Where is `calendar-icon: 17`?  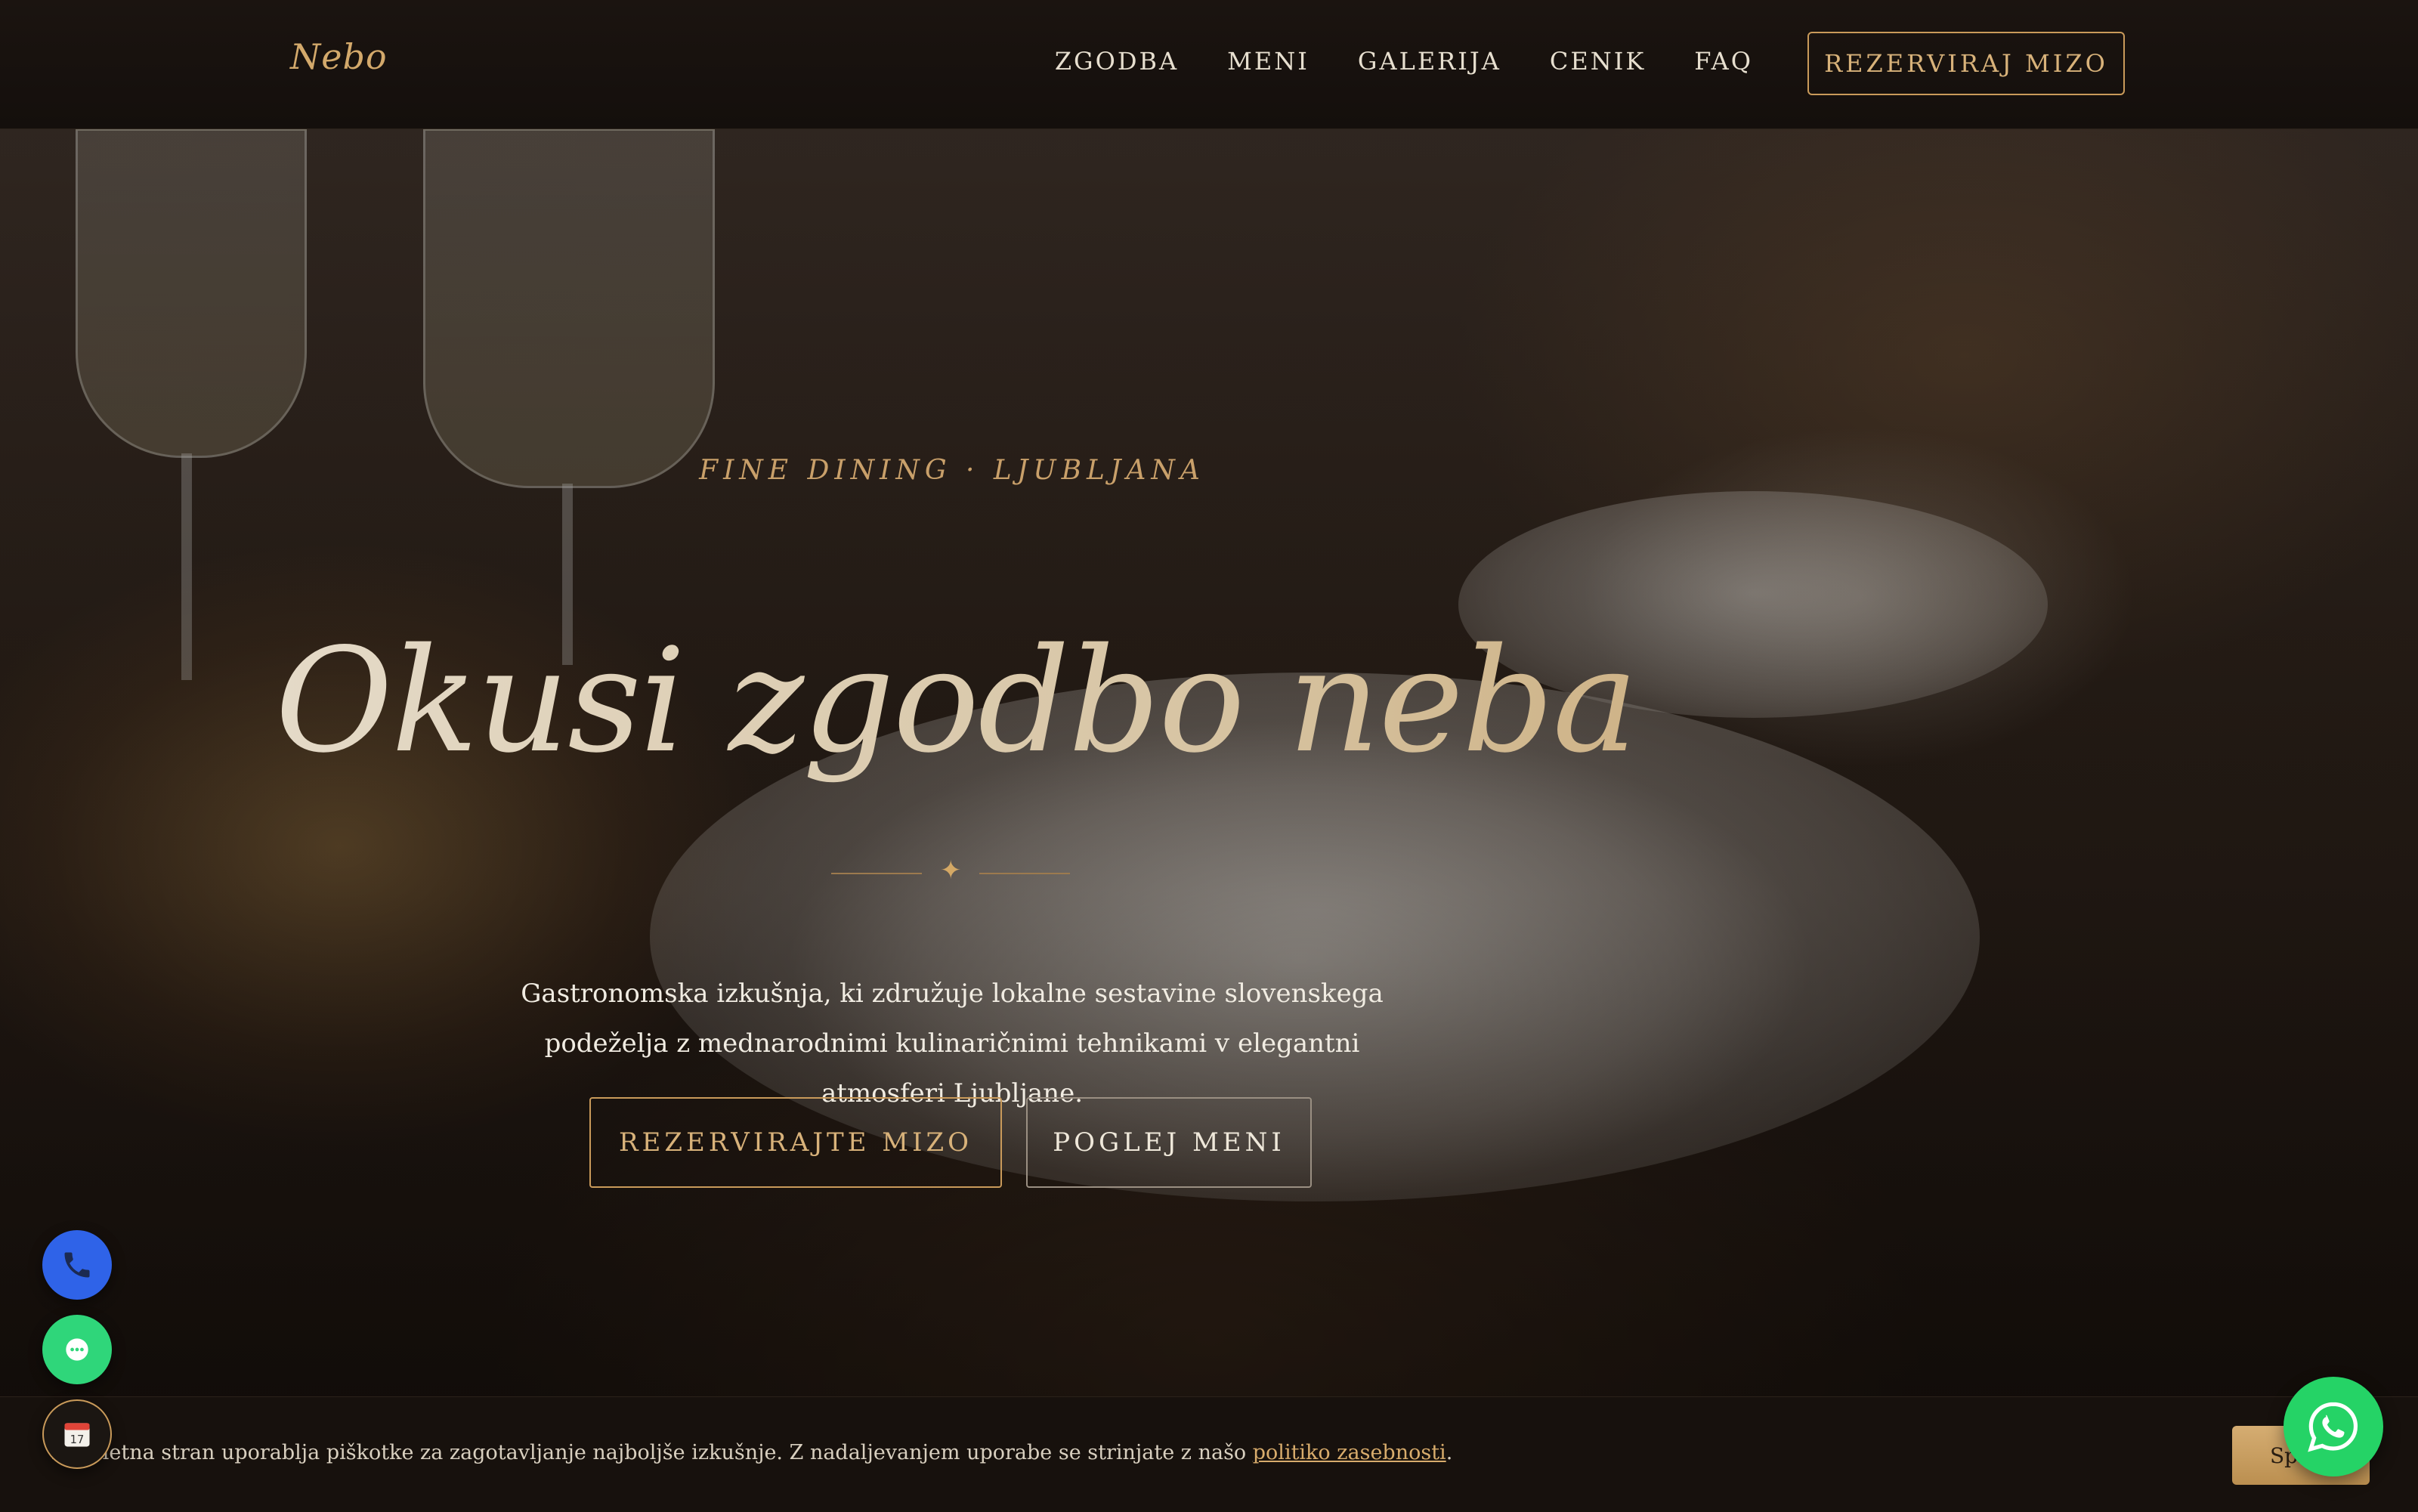
calendar-icon: 17 is located at coordinates (77, 1435).